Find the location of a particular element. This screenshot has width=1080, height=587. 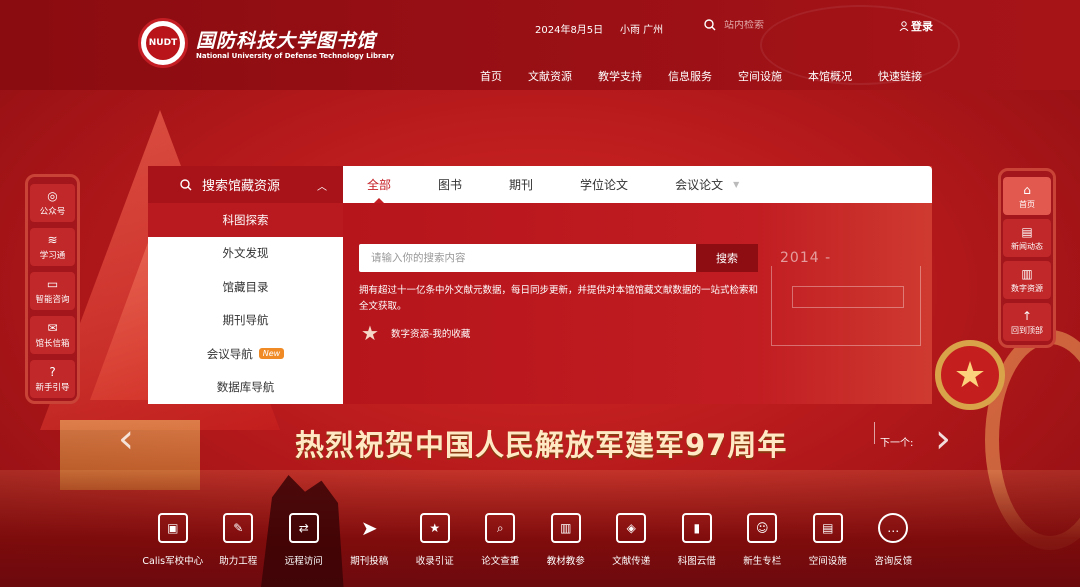

quick-remote: ⇄ 远程访问 is located at coordinates (304, 540).